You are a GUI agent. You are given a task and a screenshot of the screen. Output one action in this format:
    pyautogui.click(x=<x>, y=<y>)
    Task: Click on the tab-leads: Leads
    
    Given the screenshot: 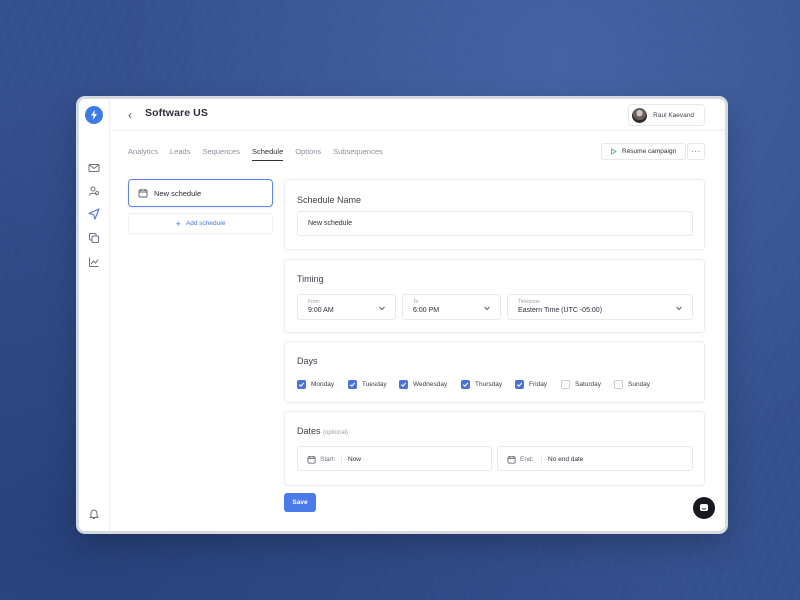 What is the action you would take?
    pyautogui.click(x=180, y=154)
    